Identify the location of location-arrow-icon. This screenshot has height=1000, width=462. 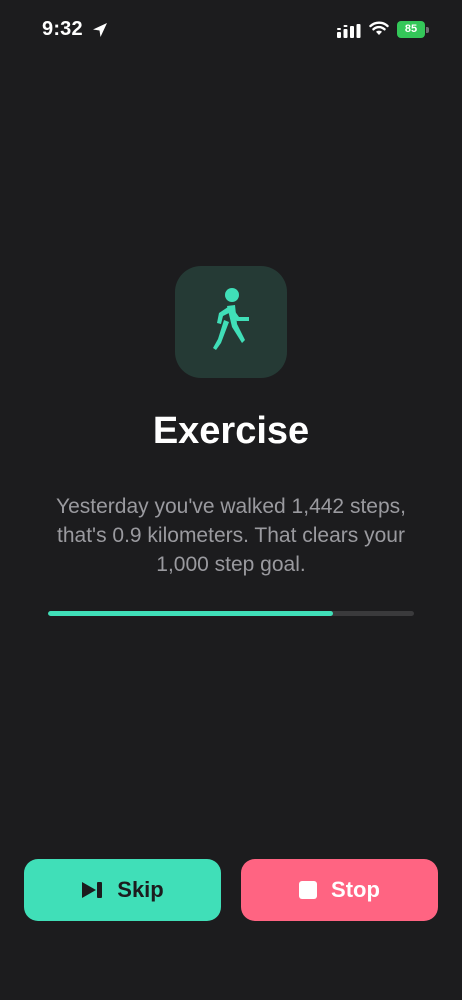
(100, 30).